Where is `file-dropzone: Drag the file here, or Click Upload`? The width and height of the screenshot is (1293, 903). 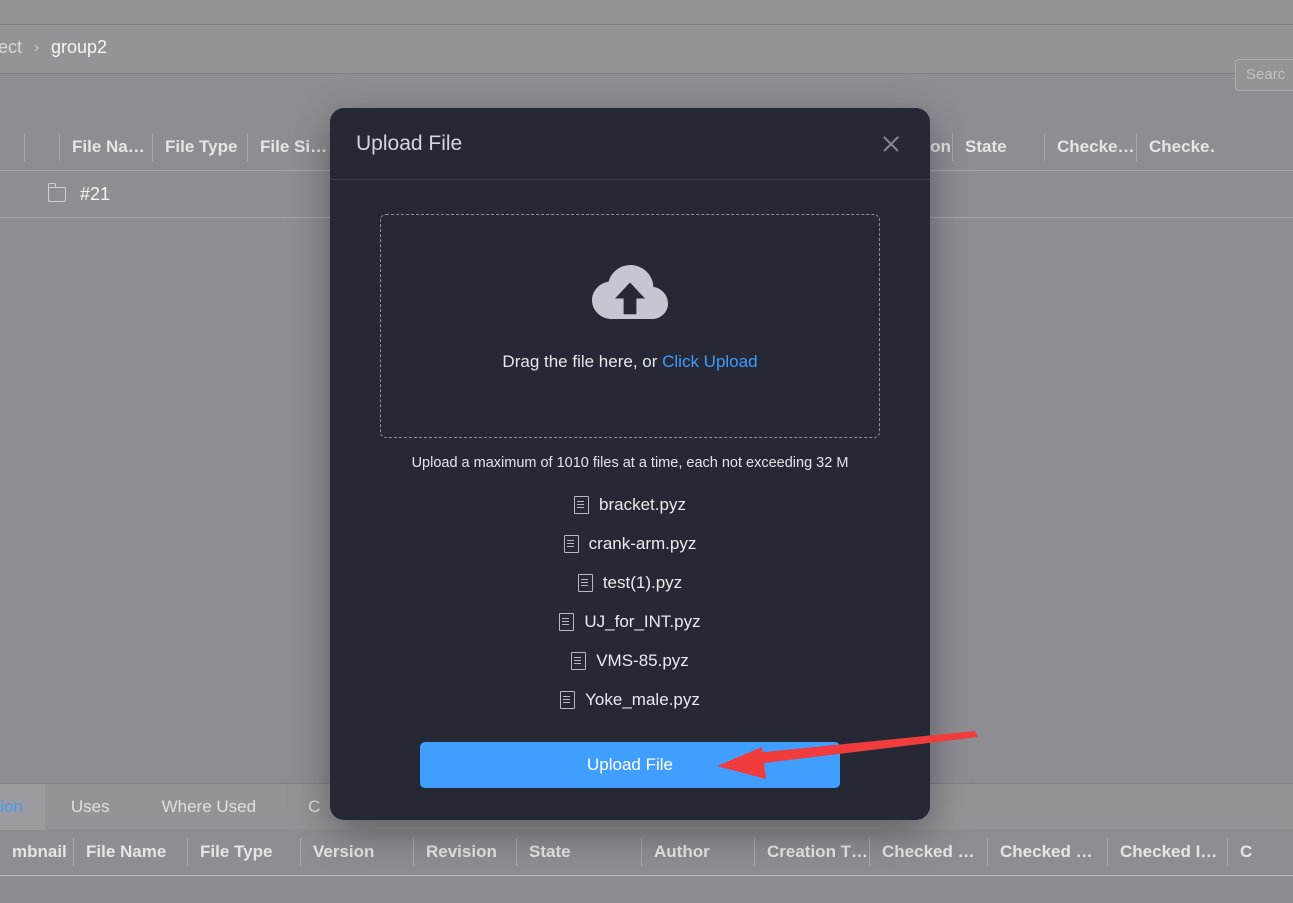
file-dropzone: Drag the file here, or Click Upload is located at coordinates (630, 326).